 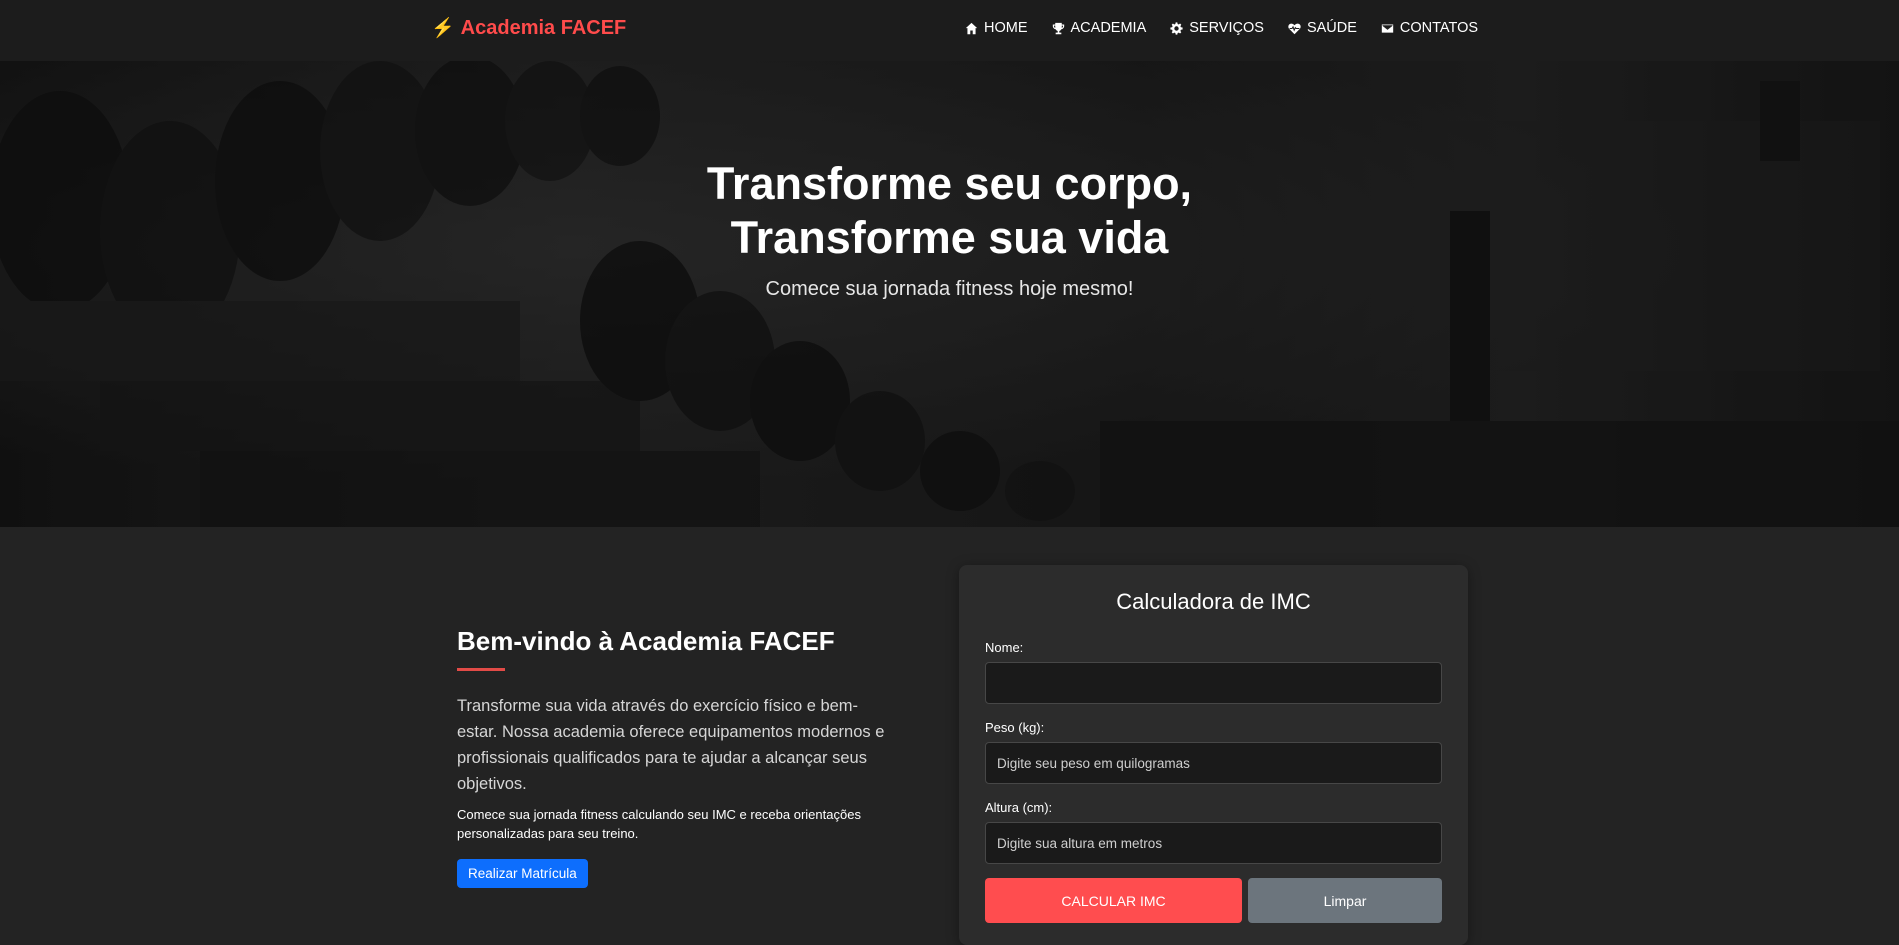 What do you see at coordinates (1113, 900) in the screenshot?
I see `calculate-imc-button: CALCULAR IMC` at bounding box center [1113, 900].